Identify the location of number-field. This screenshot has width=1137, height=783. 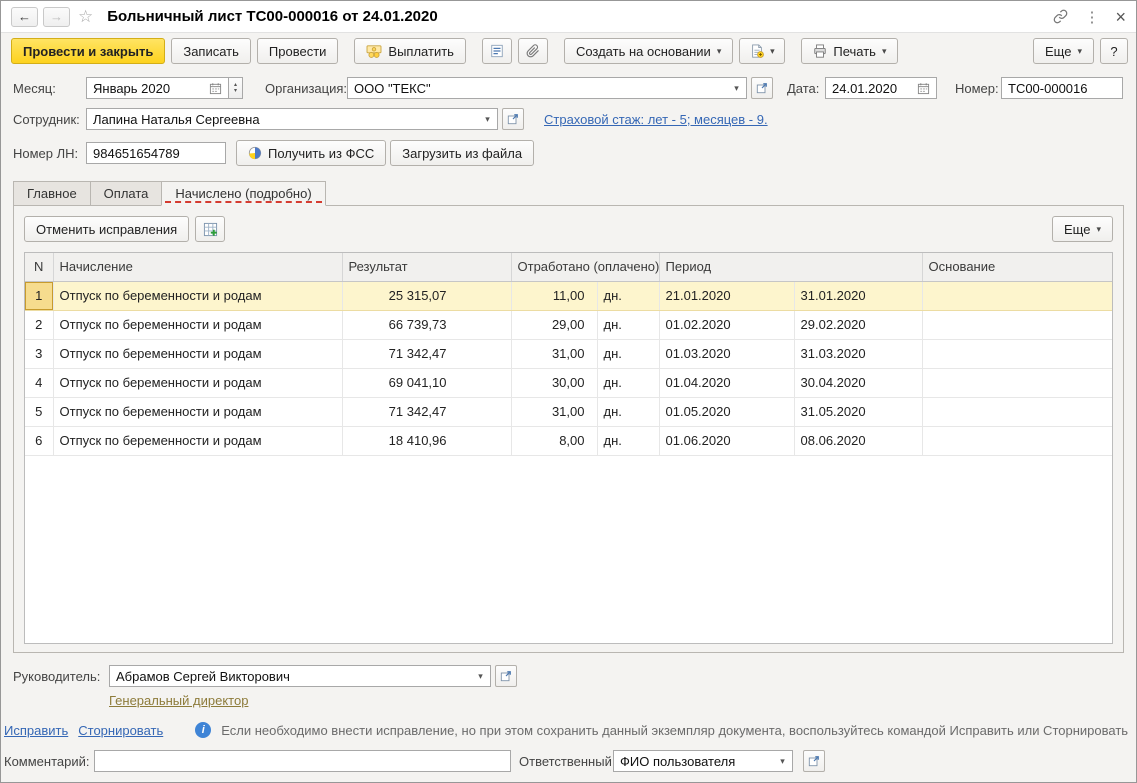
(1062, 88).